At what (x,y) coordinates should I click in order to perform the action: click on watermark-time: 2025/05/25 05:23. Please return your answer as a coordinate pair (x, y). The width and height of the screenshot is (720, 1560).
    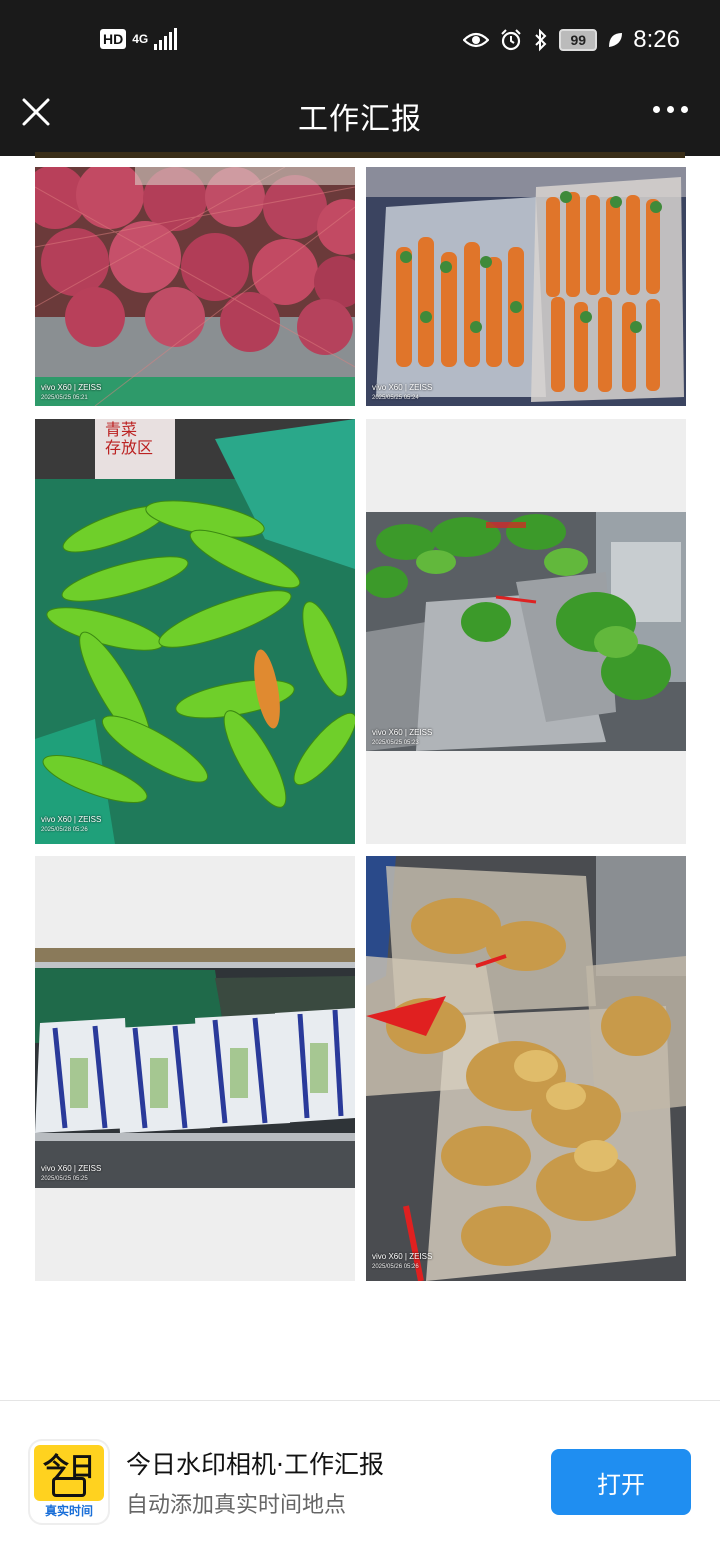
    Looking at the image, I should click on (395, 743).